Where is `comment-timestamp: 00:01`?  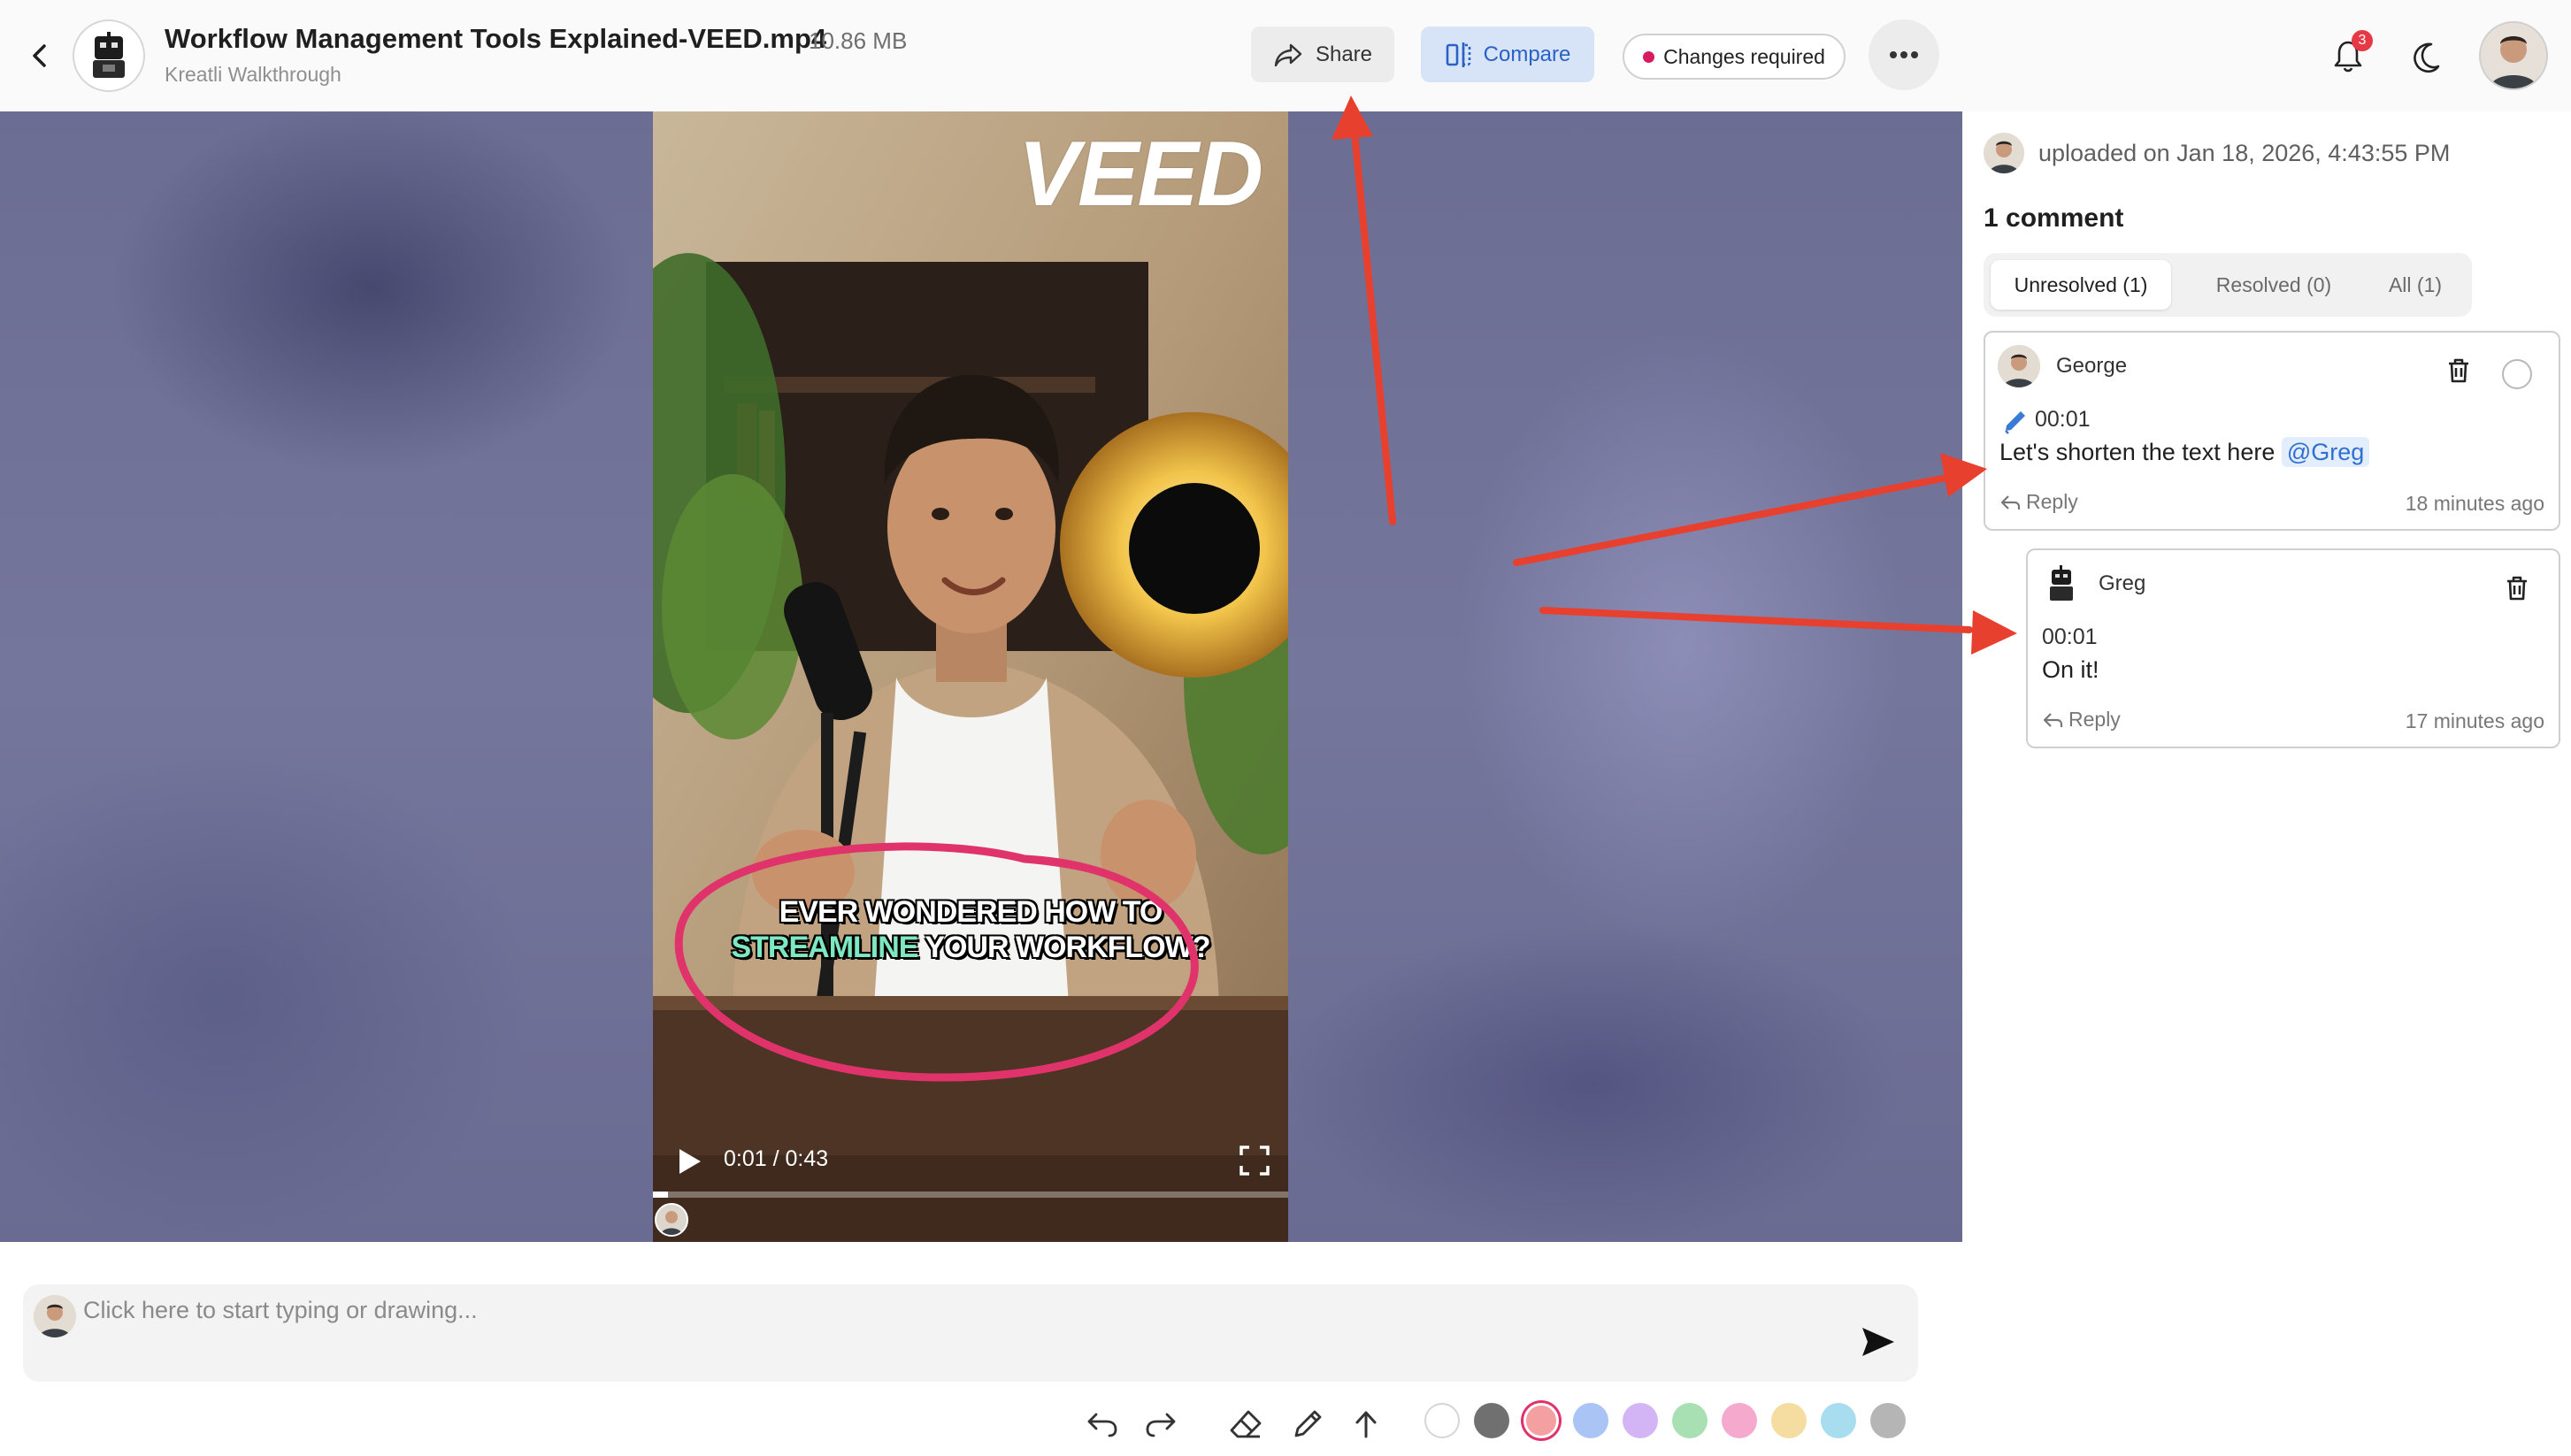 comment-timestamp: 00:01 is located at coordinates (2063, 420).